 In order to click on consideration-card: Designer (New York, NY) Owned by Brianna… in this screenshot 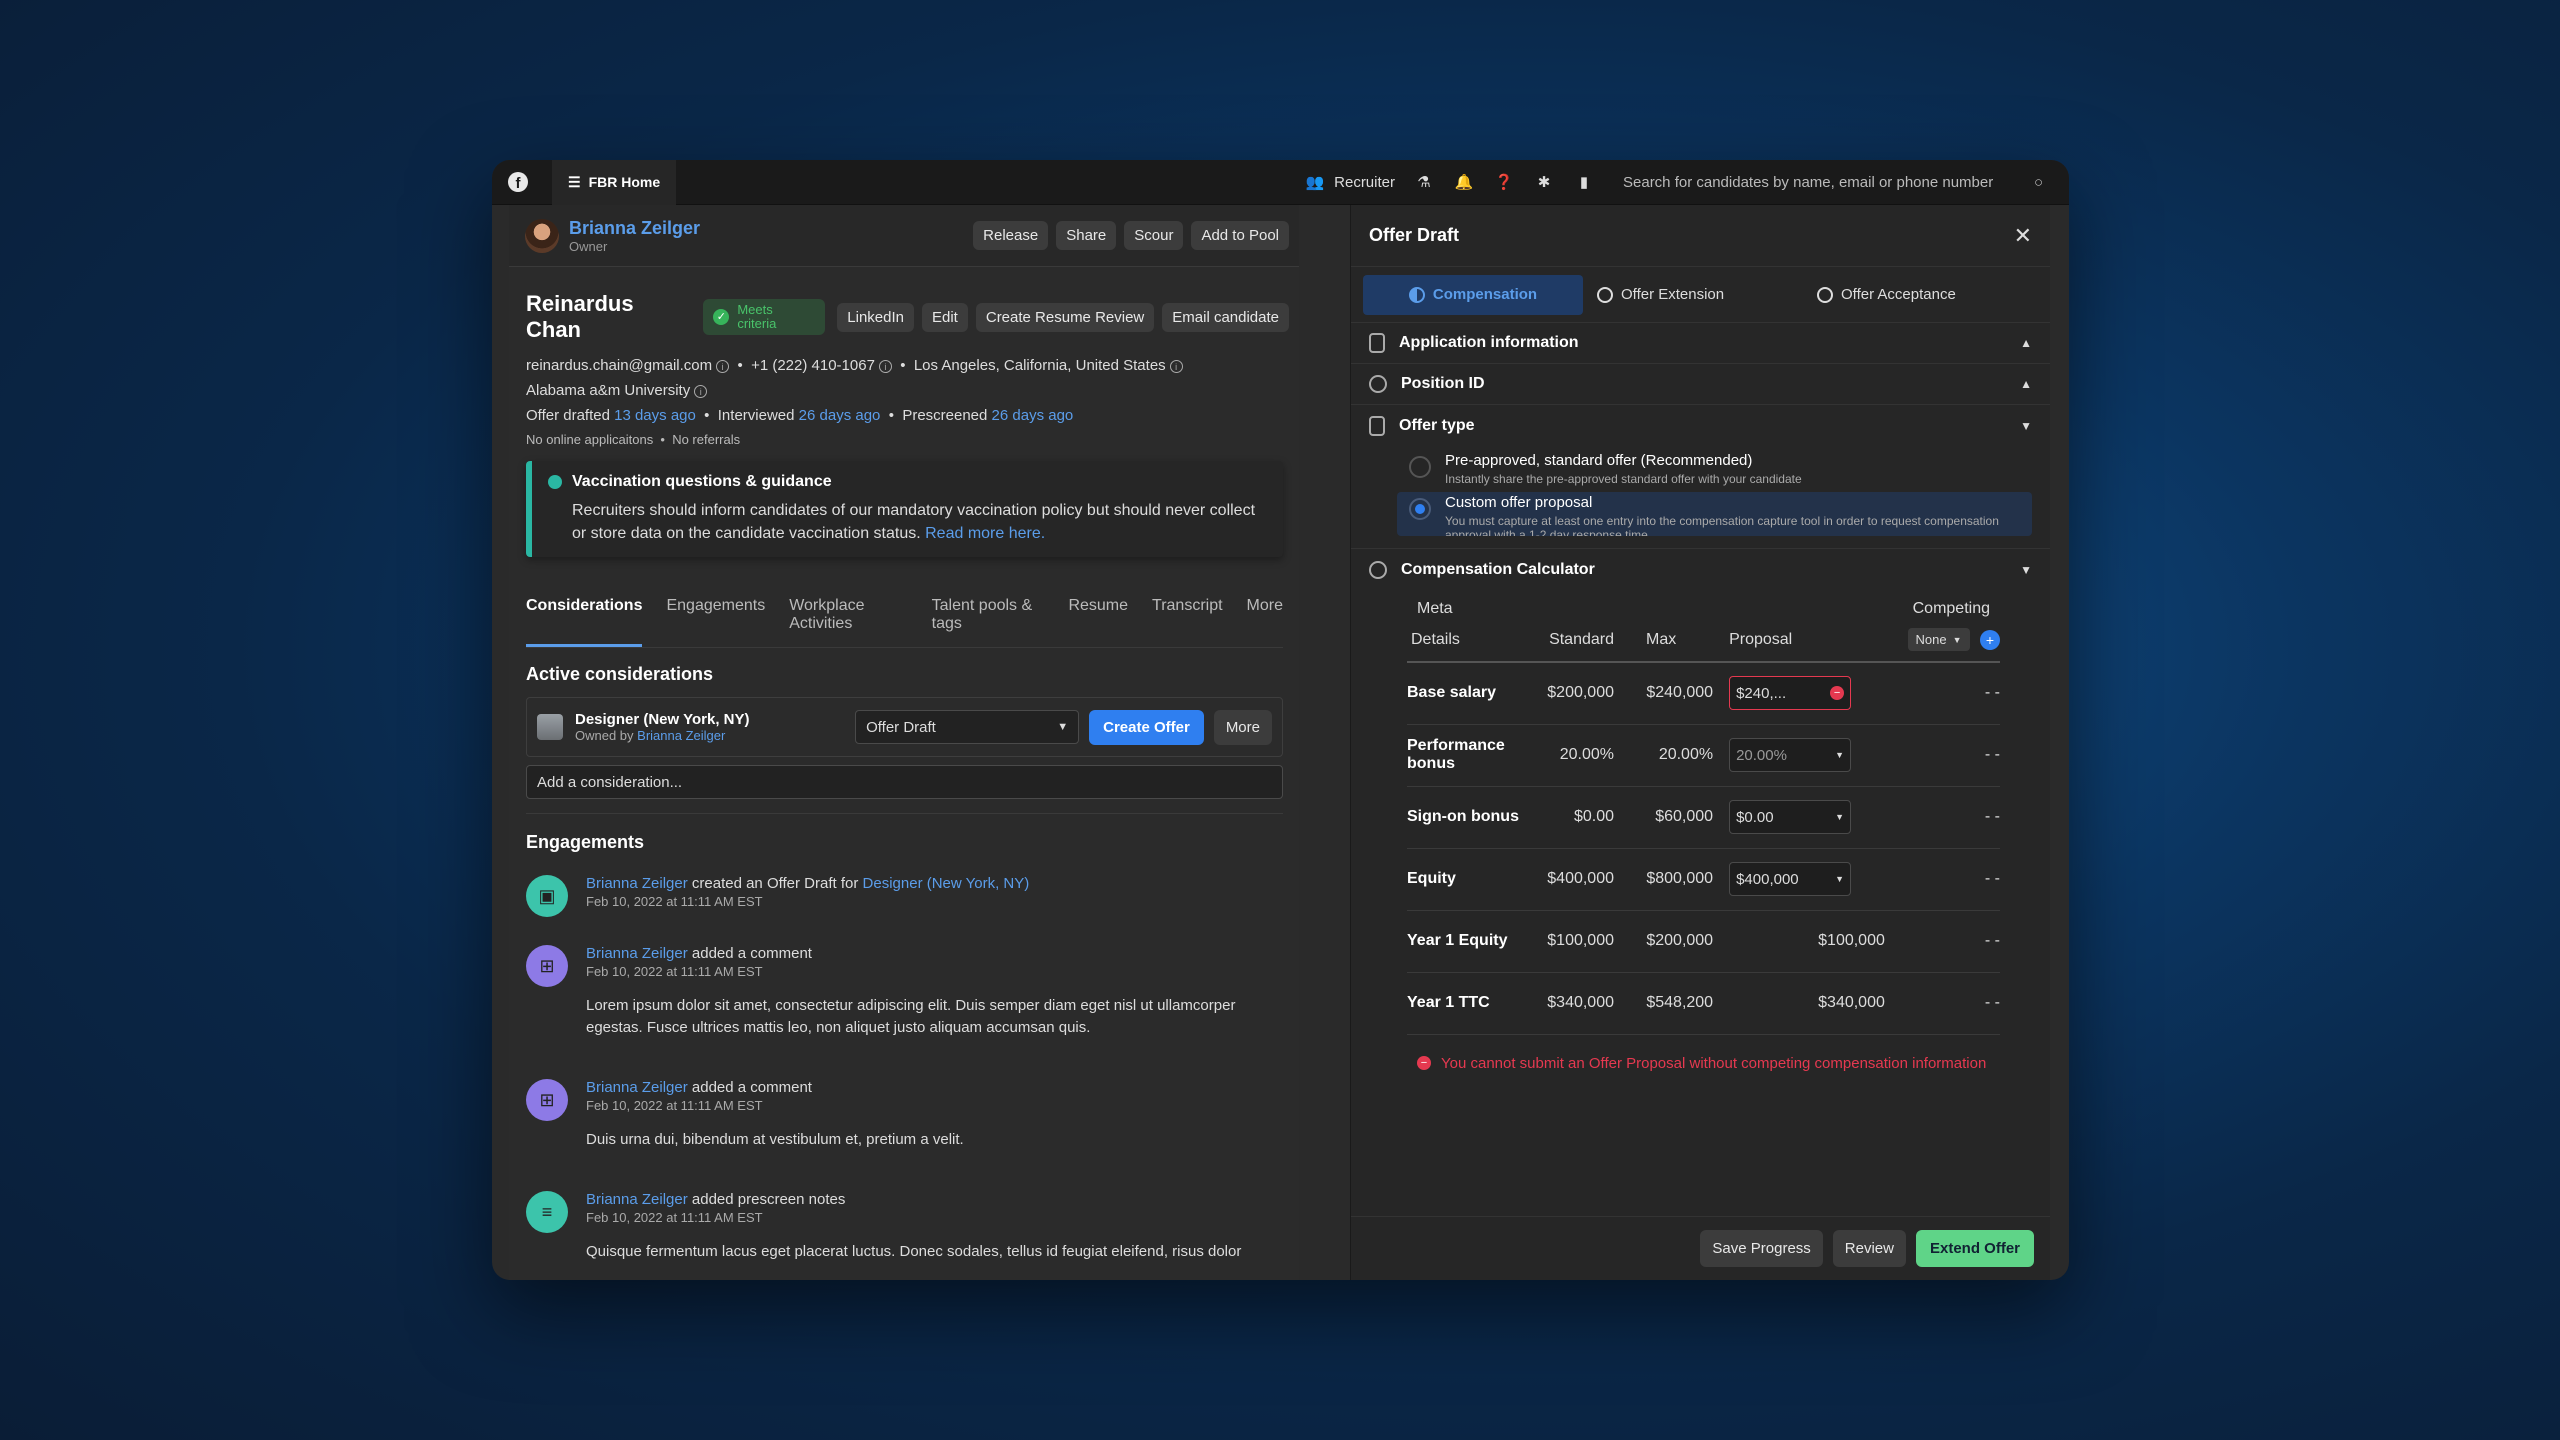, I will do `click(904, 727)`.